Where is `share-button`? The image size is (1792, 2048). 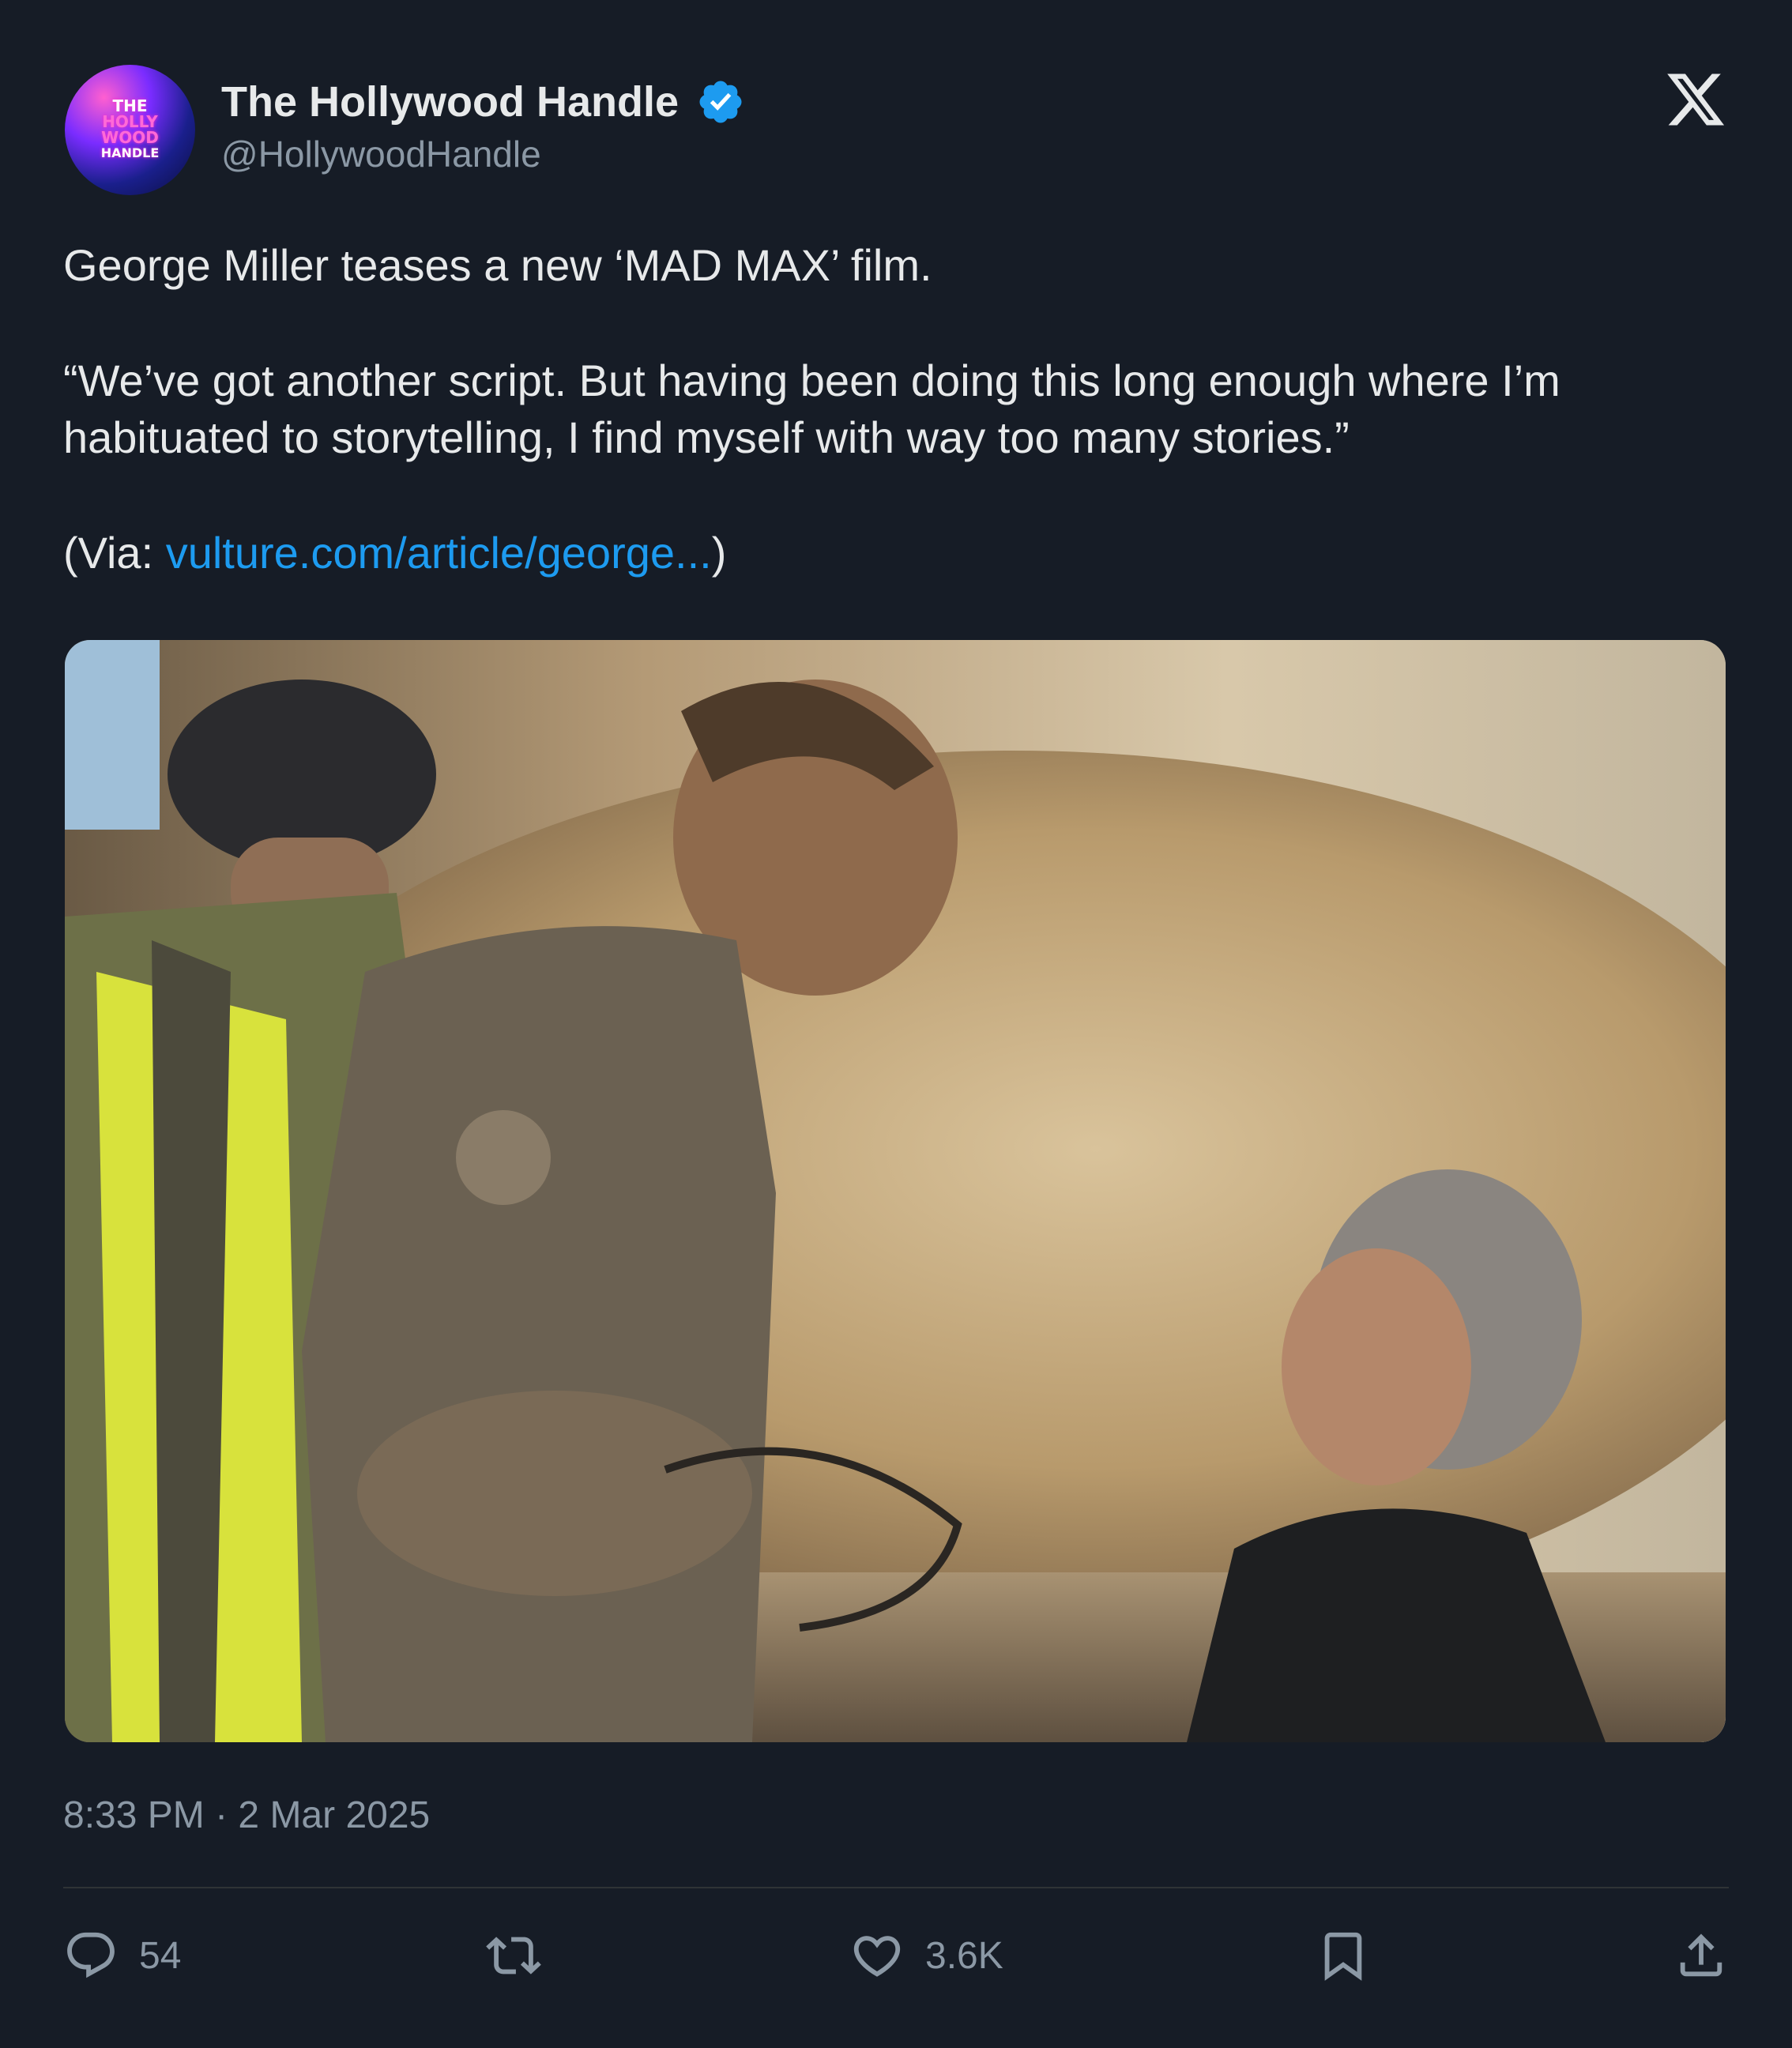 share-button is located at coordinates (1701, 1955).